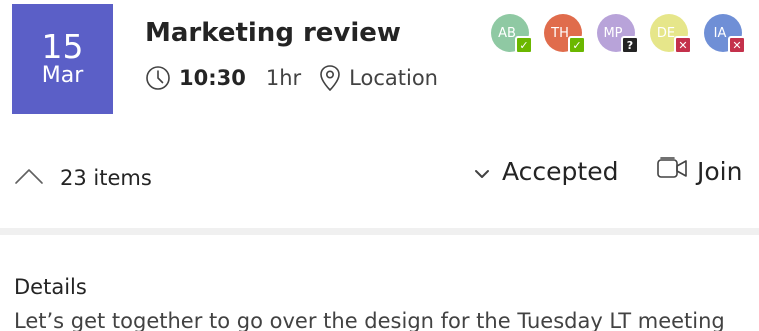 The height and width of the screenshot is (331, 759). I want to click on attendee-initials: AB, so click(507, 33).